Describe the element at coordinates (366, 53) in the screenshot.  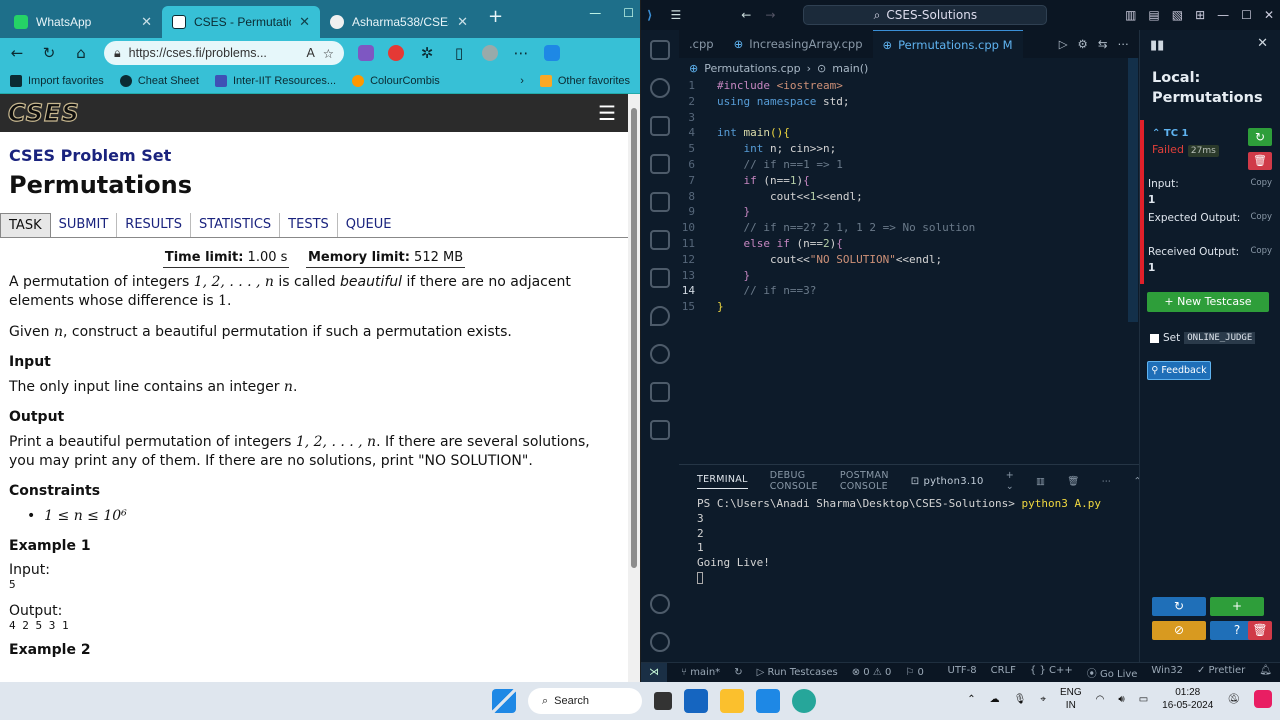
I see `extension-icon` at that location.